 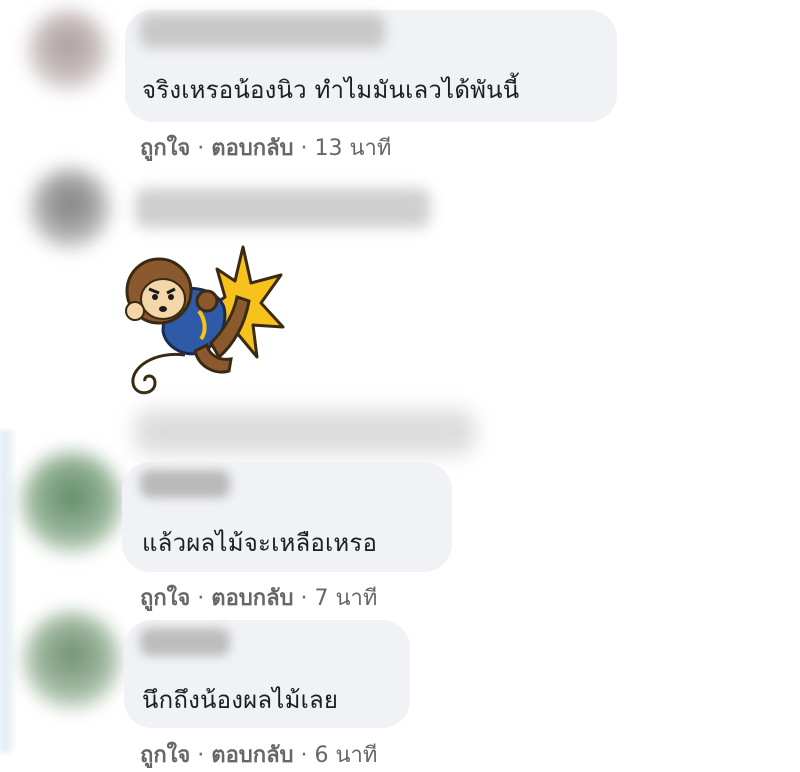 I want to click on comment-actions: ถูกใจ · ตอบกลับ · 7 นาที, so click(x=258, y=597).